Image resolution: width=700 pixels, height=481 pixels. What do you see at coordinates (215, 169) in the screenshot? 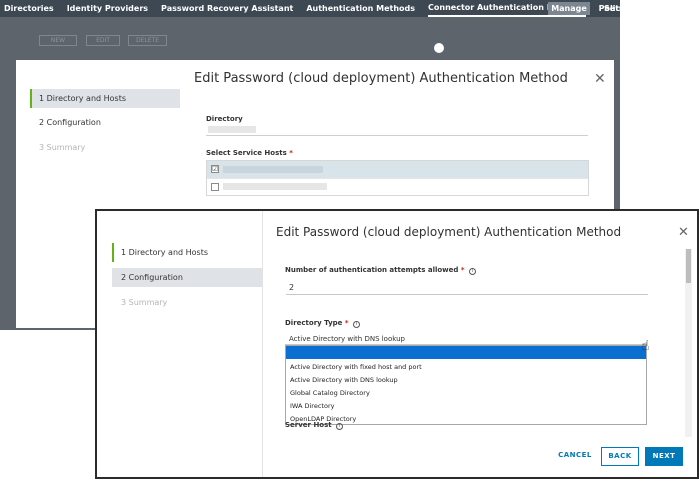
I see `checkbox-checked: ☑` at bounding box center [215, 169].